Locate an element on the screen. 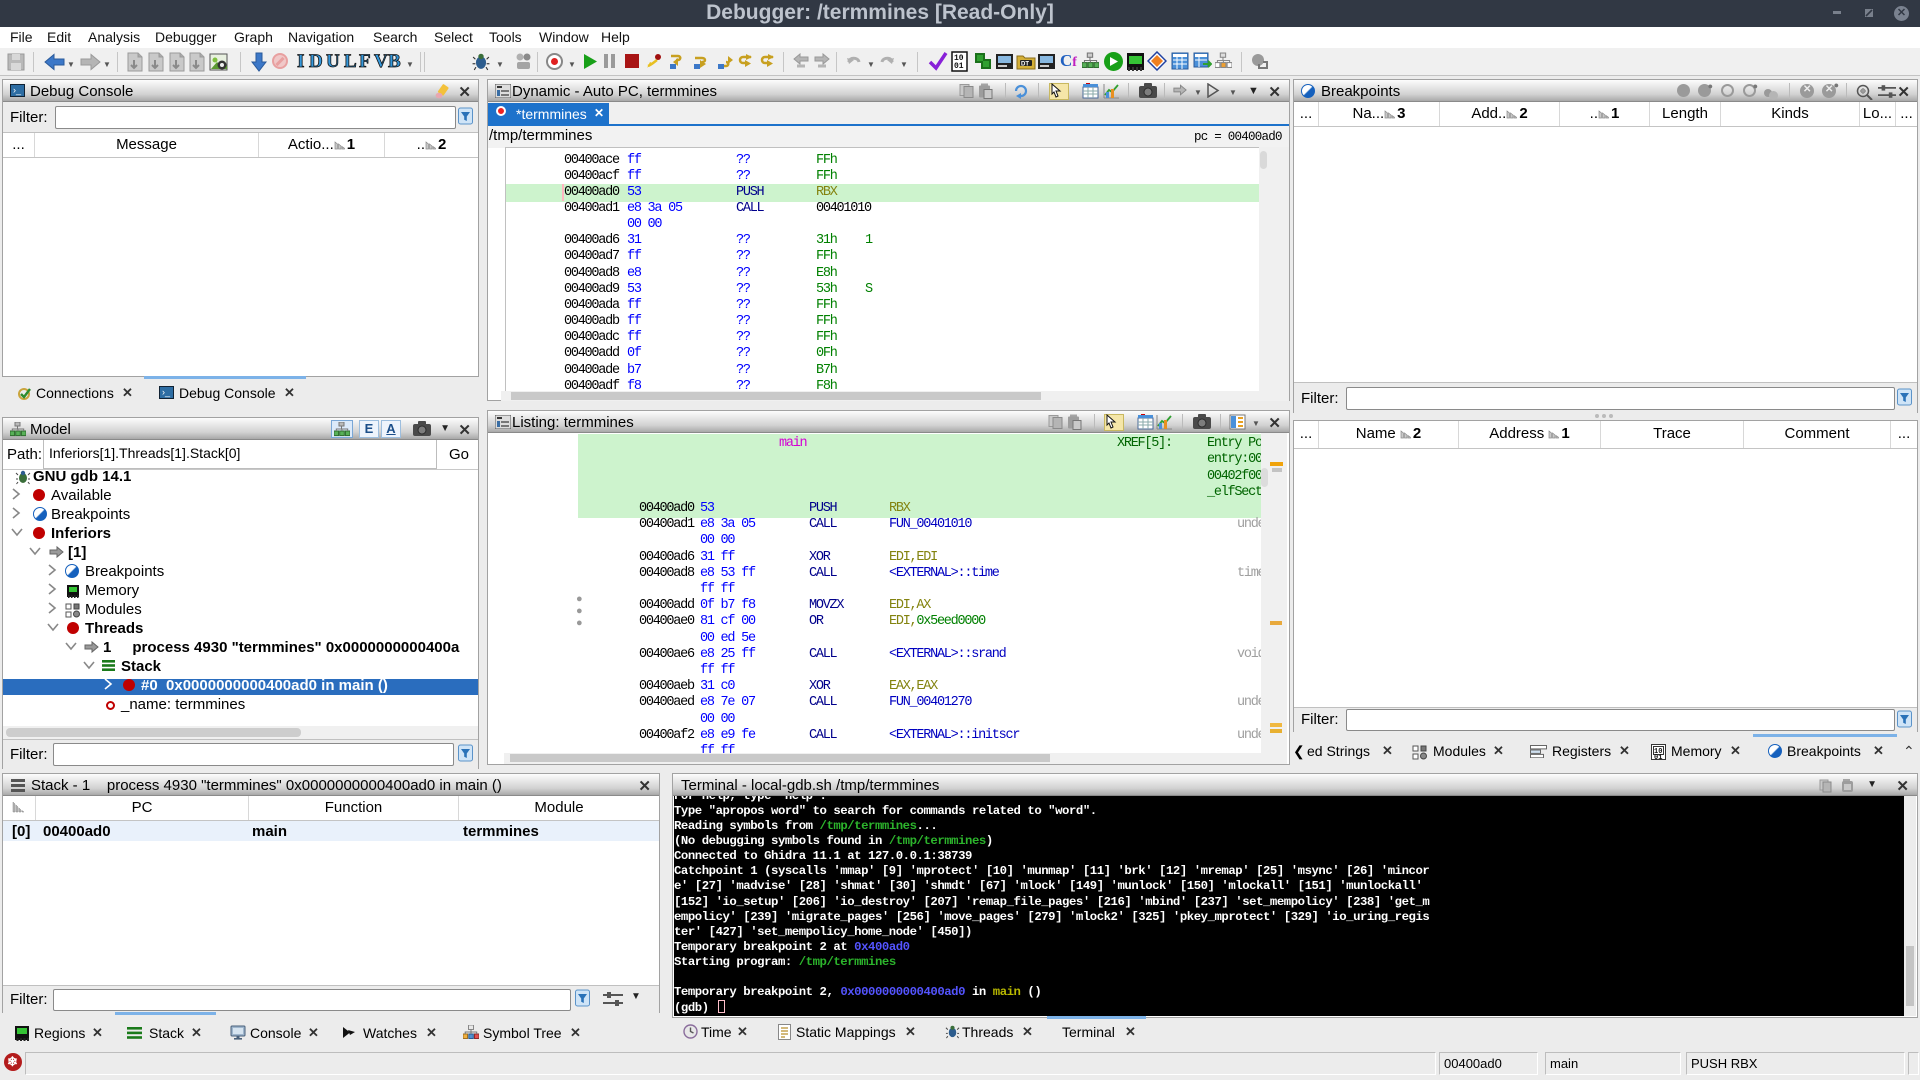  svg-text: DT is located at coordinates (1025, 65).